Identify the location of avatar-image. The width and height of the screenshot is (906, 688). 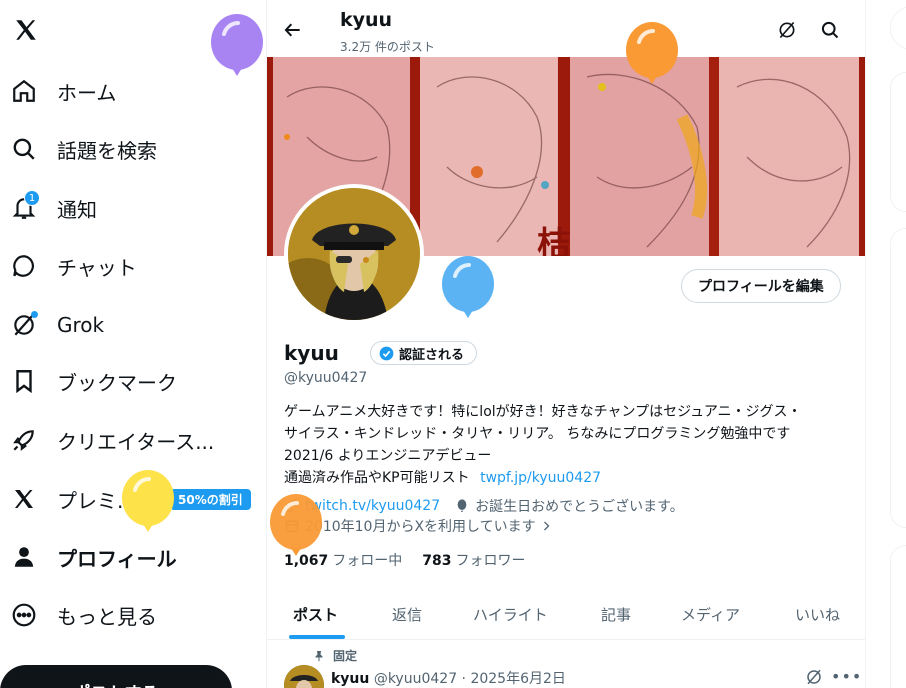
(354, 254).